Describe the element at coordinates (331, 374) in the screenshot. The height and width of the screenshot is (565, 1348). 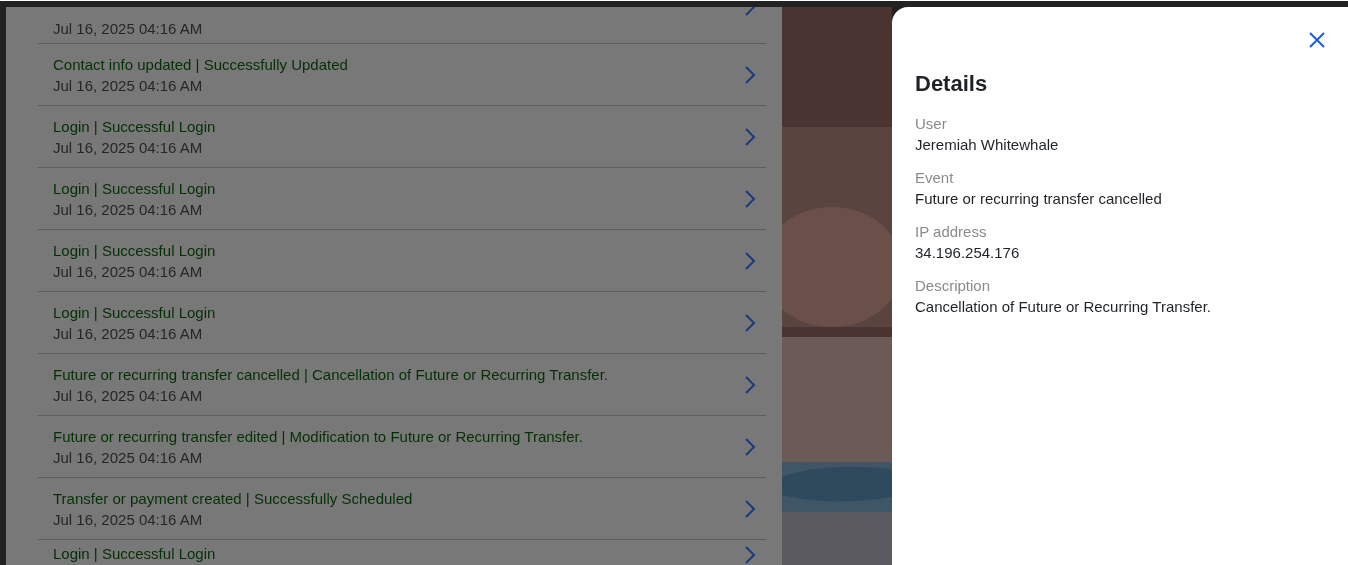
I see `event-title: Future or recurring transfer cancelled | Cancellation of Future or Recurring Transfer.` at that location.